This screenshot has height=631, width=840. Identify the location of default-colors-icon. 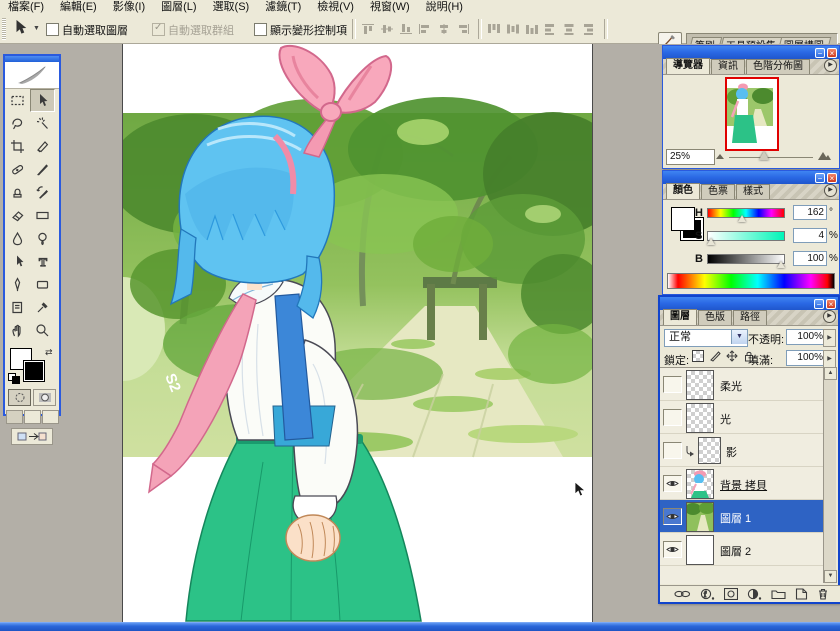
(14, 378).